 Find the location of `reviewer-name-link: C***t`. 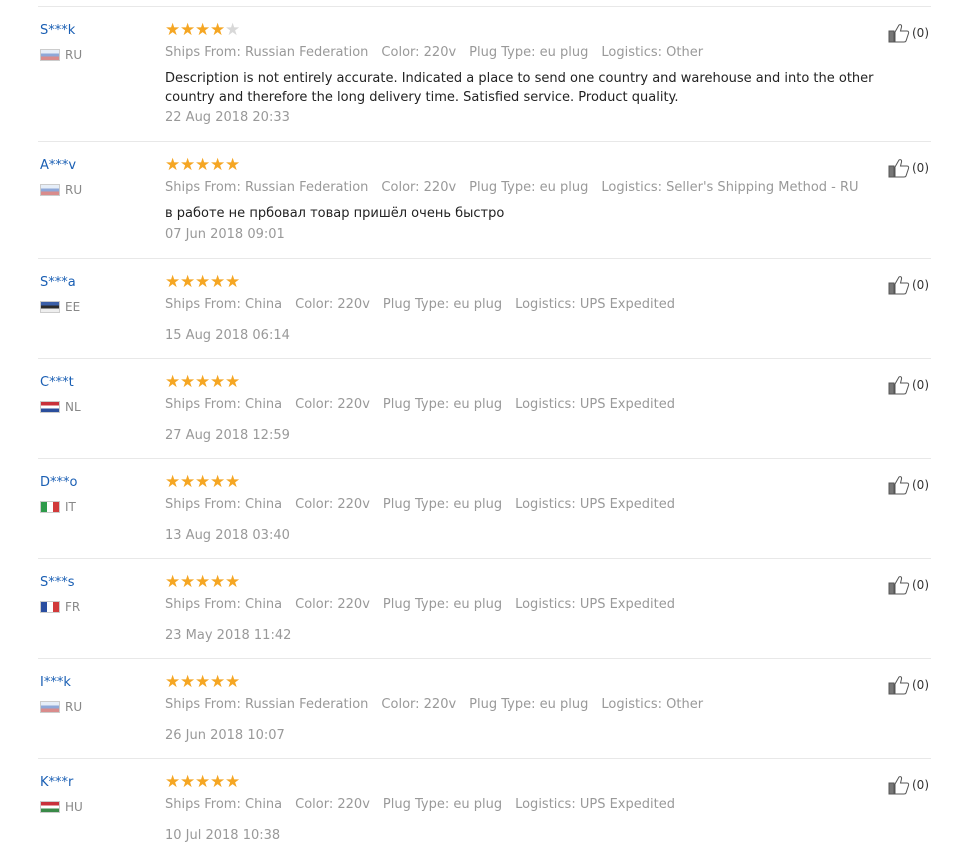

reviewer-name-link: C***t is located at coordinates (57, 382).